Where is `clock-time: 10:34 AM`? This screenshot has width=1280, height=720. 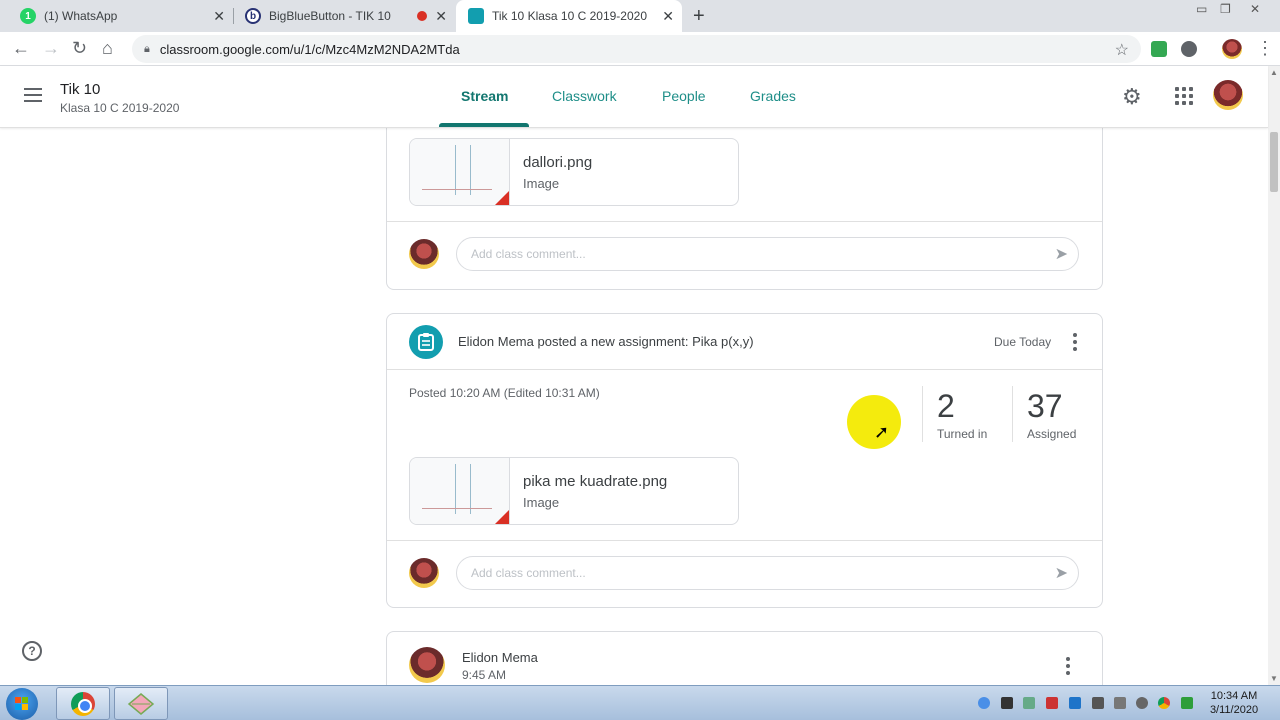
clock-time: 10:34 AM is located at coordinates (1234, 696).